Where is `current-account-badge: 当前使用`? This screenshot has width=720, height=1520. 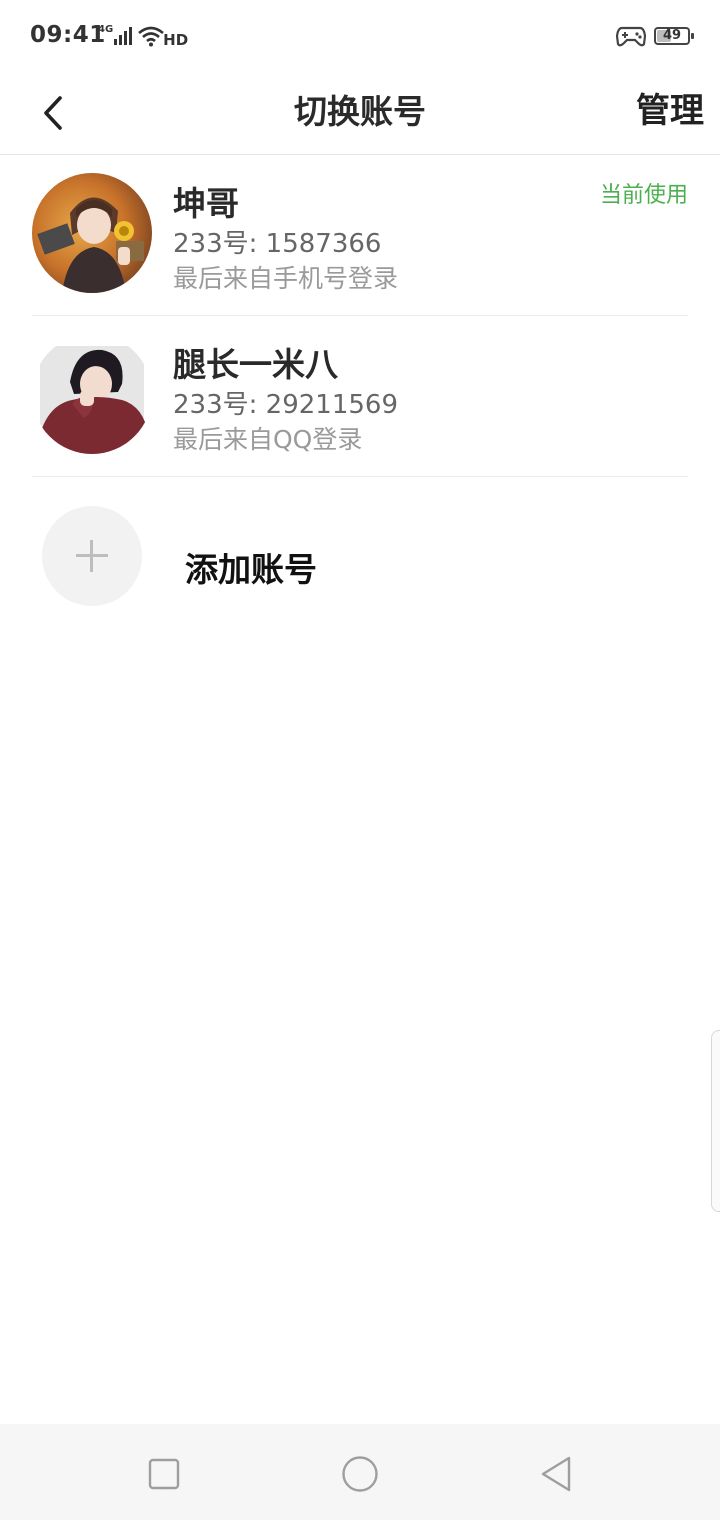
current-account-badge: 当前使用 is located at coordinates (643, 195).